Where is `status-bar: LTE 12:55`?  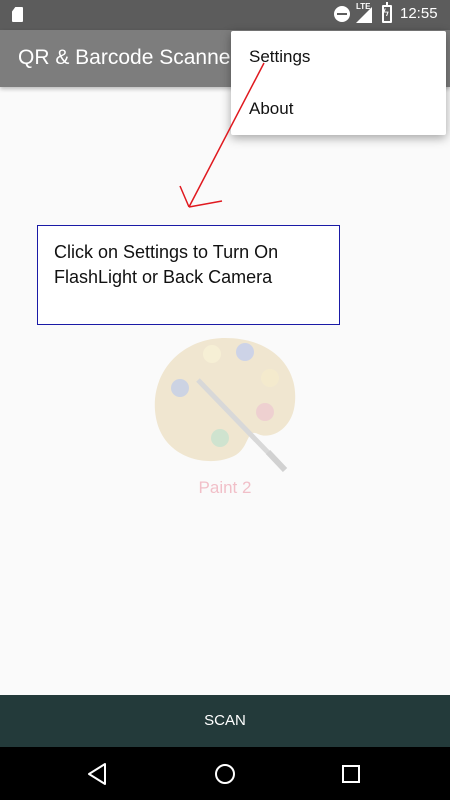
status-bar: LTE 12:55 is located at coordinates (225, 15).